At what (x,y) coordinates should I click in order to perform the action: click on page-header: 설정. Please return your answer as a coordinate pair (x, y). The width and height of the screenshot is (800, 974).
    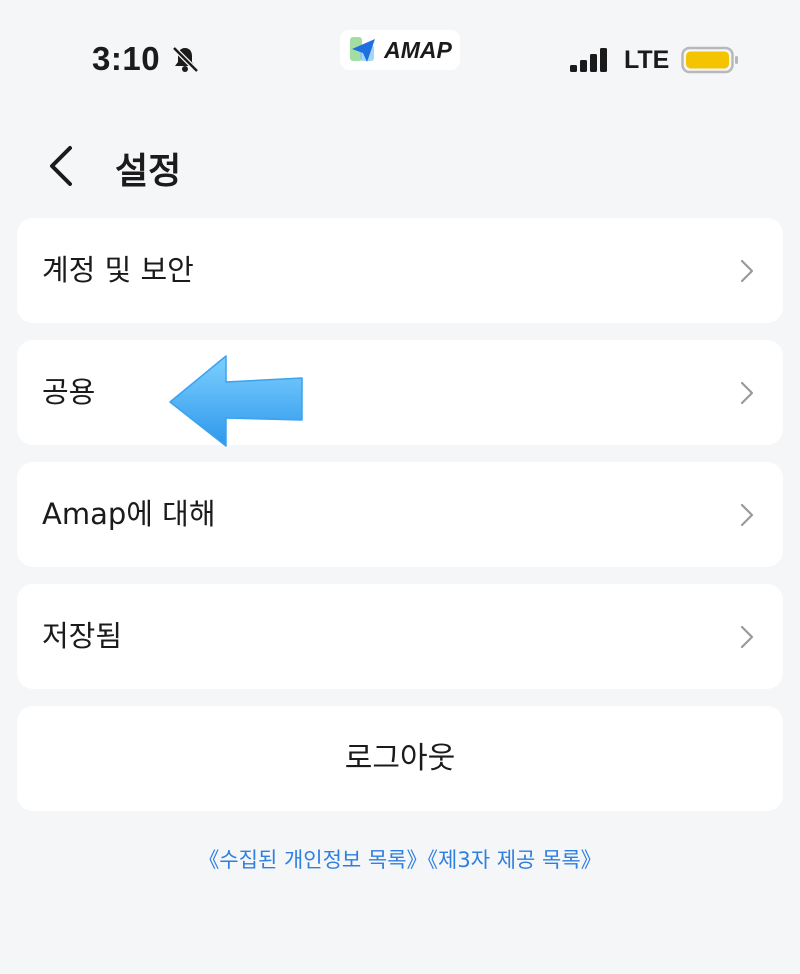
    Looking at the image, I should click on (400, 165).